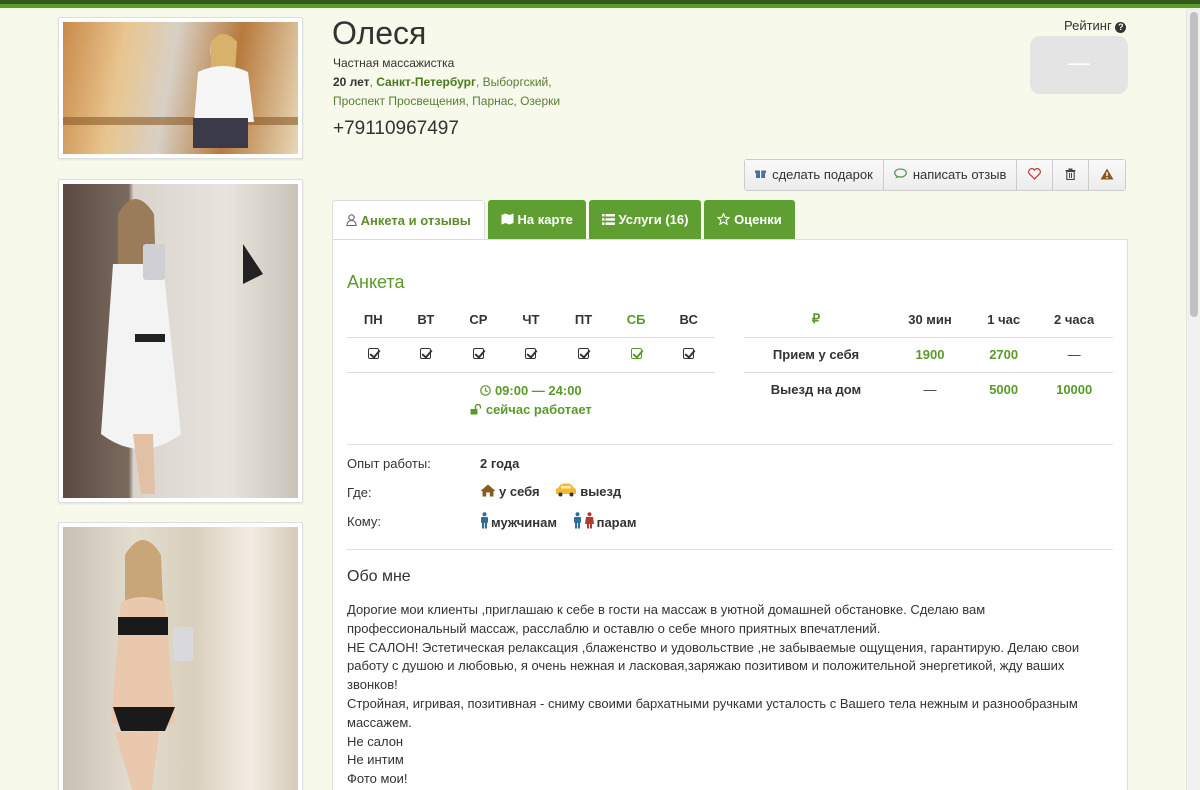 This screenshot has height=790, width=1200. Describe the element at coordinates (1088, 25) in the screenshot. I see `rating-label-text: Рейтинг` at that location.